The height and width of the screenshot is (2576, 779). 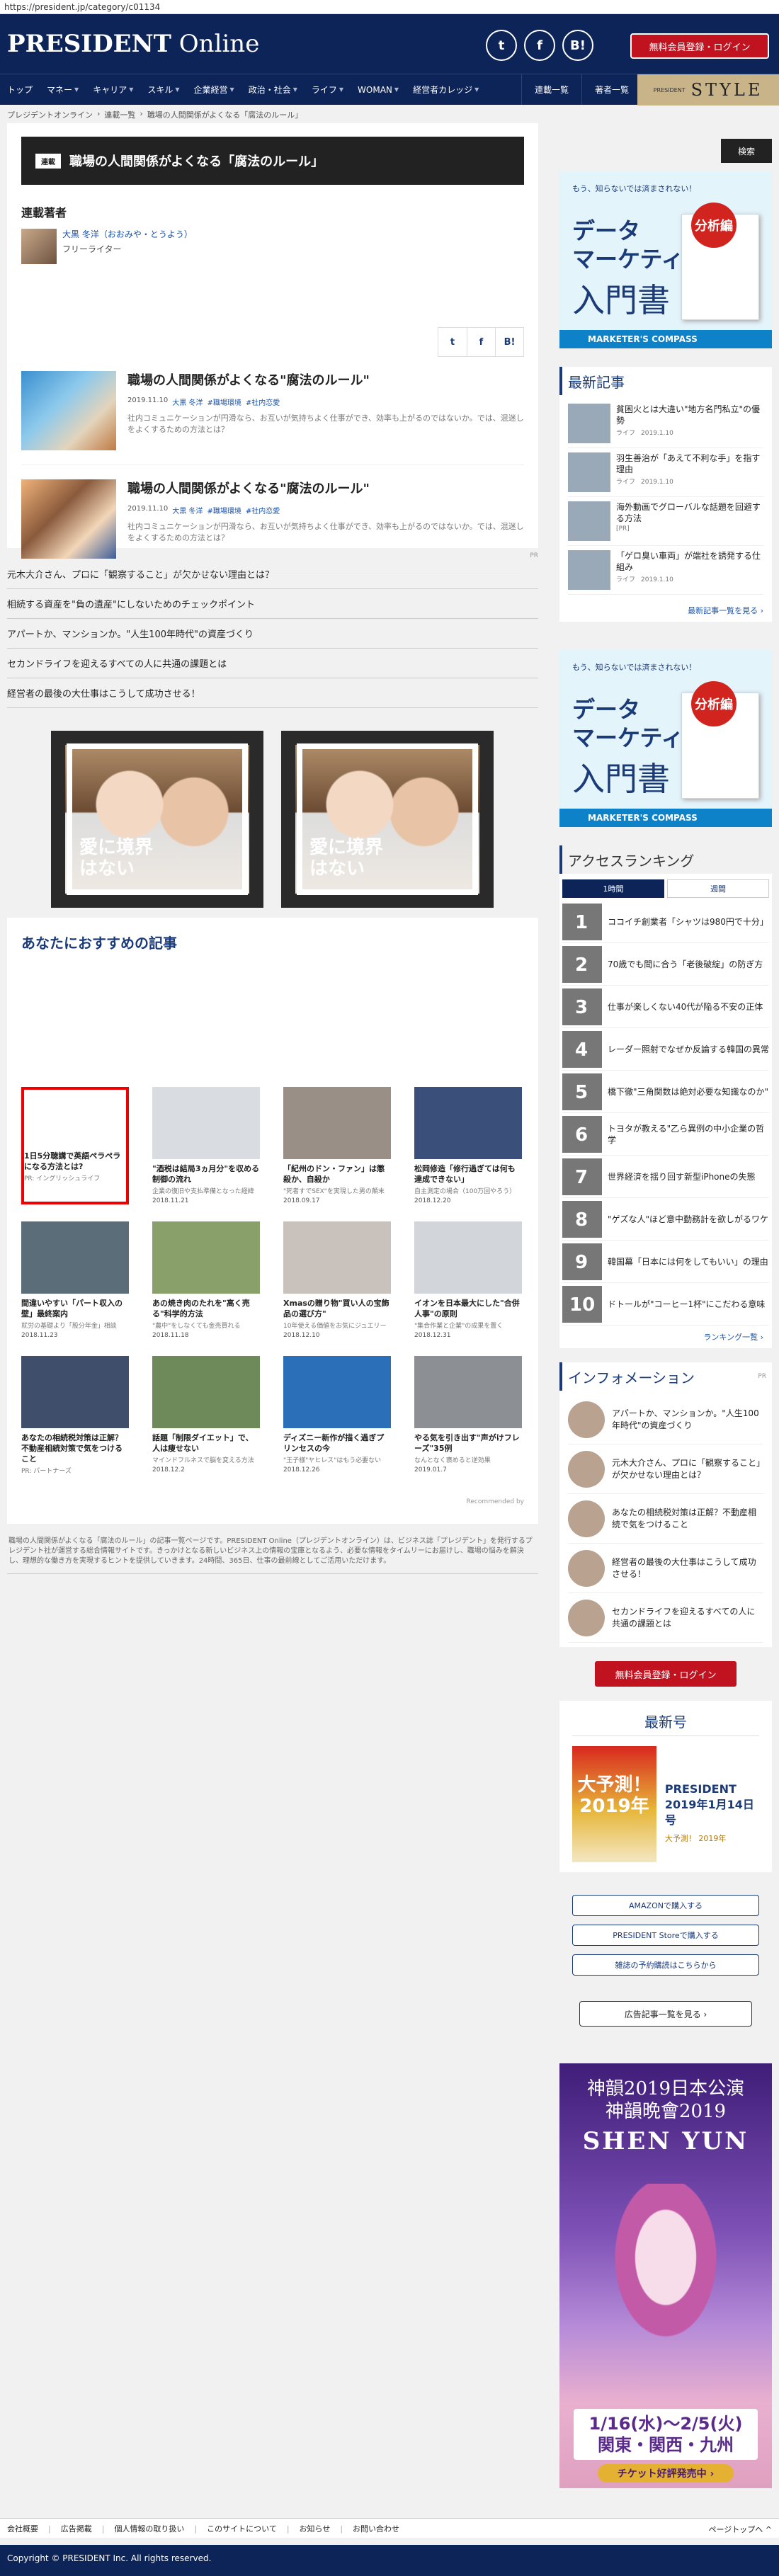 What do you see at coordinates (613, 889) in the screenshot?
I see `tab-hourly: 1時間` at bounding box center [613, 889].